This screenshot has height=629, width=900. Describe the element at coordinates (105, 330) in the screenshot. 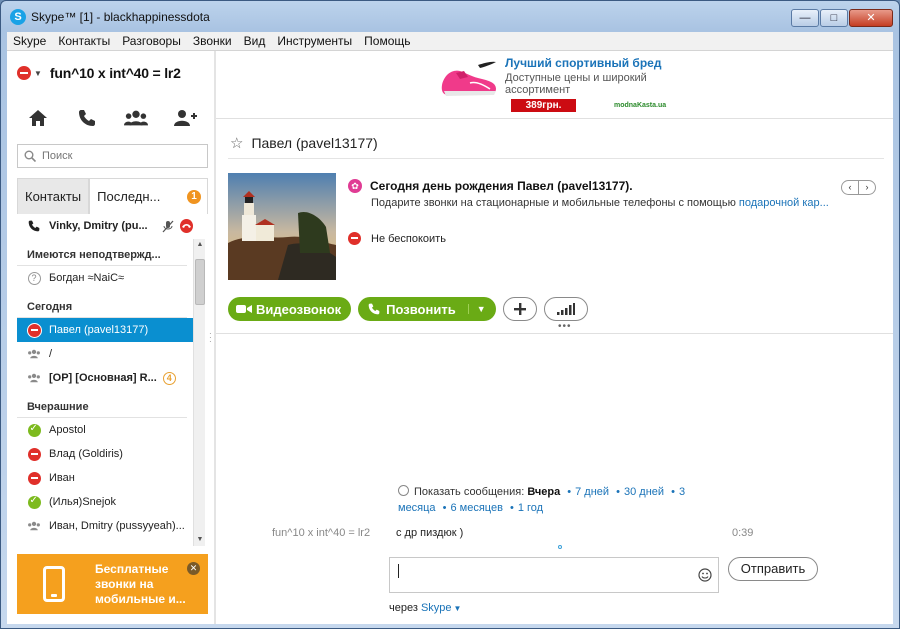

I see `list-item: Павел (pavel13177)` at that location.